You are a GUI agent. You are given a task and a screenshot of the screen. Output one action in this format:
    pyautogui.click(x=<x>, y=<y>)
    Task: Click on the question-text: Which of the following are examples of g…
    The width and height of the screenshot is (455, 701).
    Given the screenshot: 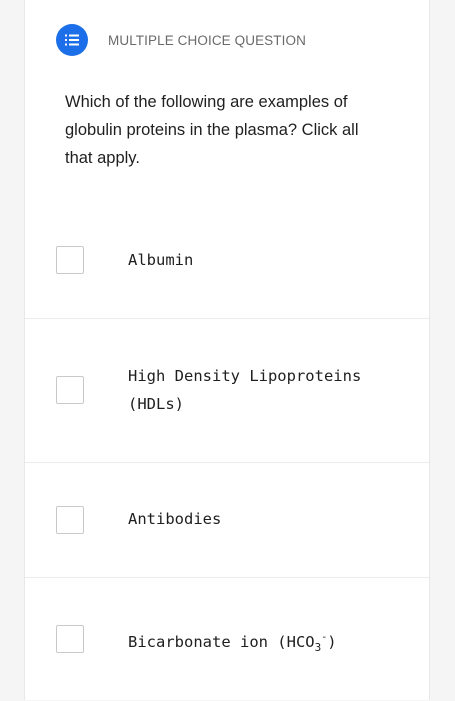 What is the action you would take?
    pyautogui.click(x=212, y=130)
    